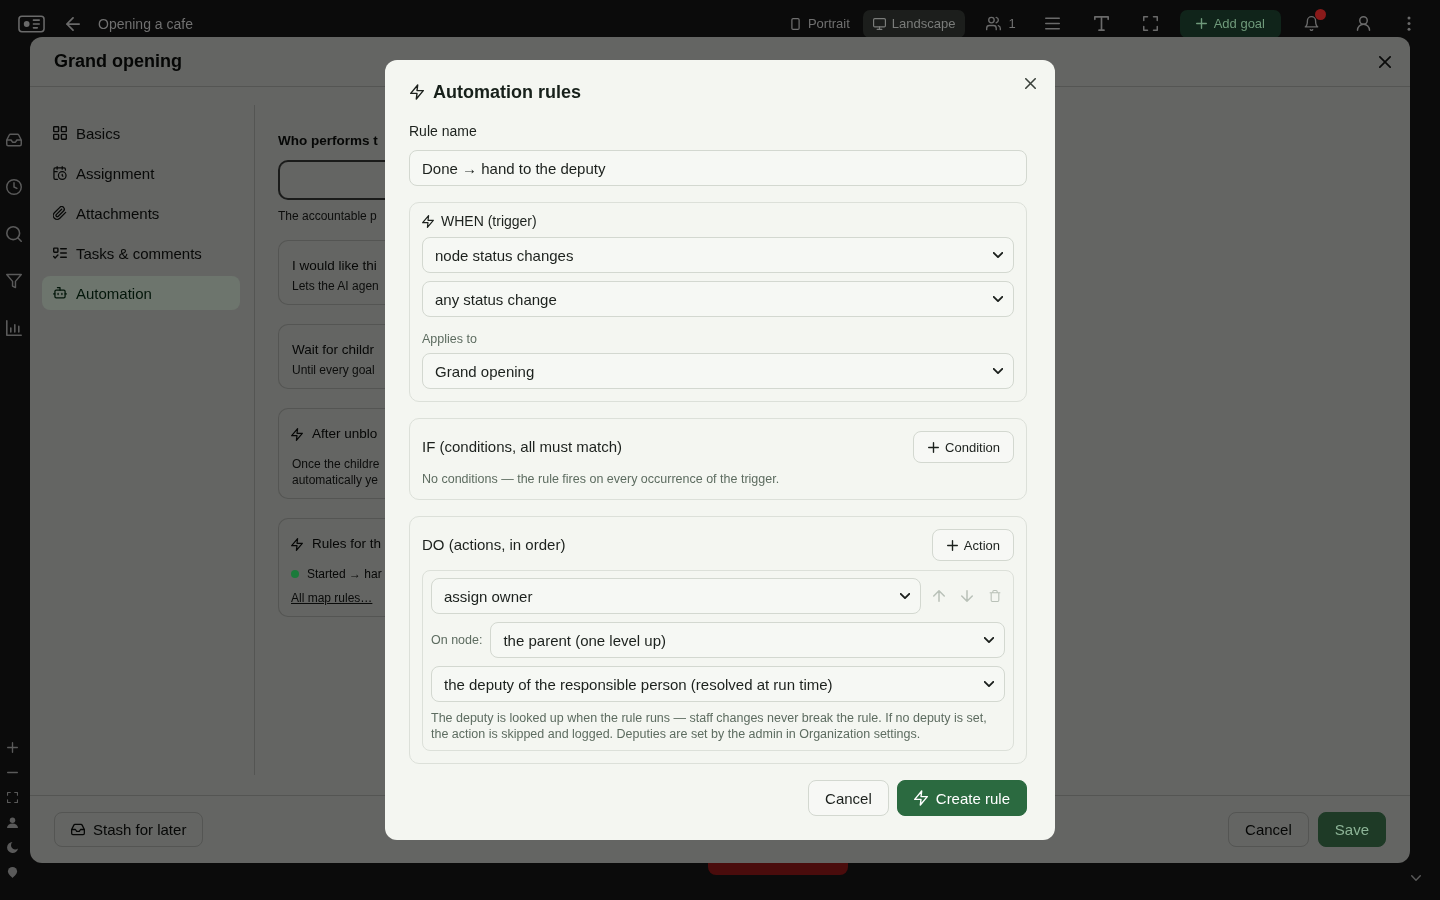 The height and width of the screenshot is (900, 1440). Describe the element at coordinates (141, 133) in the screenshot. I see `nav-item: Basics` at that location.